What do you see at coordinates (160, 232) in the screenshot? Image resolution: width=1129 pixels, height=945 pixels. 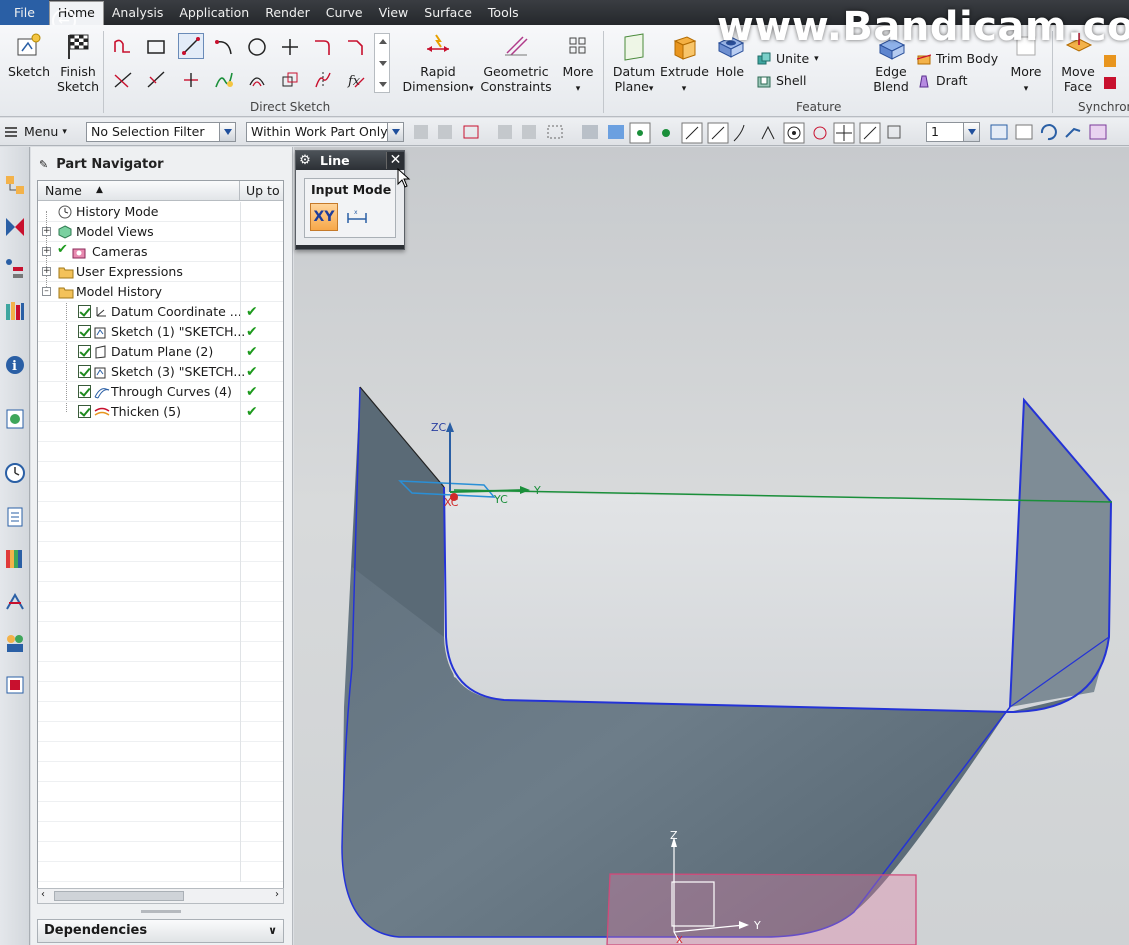 I see `tree-row-model-views: + Model Views` at bounding box center [160, 232].